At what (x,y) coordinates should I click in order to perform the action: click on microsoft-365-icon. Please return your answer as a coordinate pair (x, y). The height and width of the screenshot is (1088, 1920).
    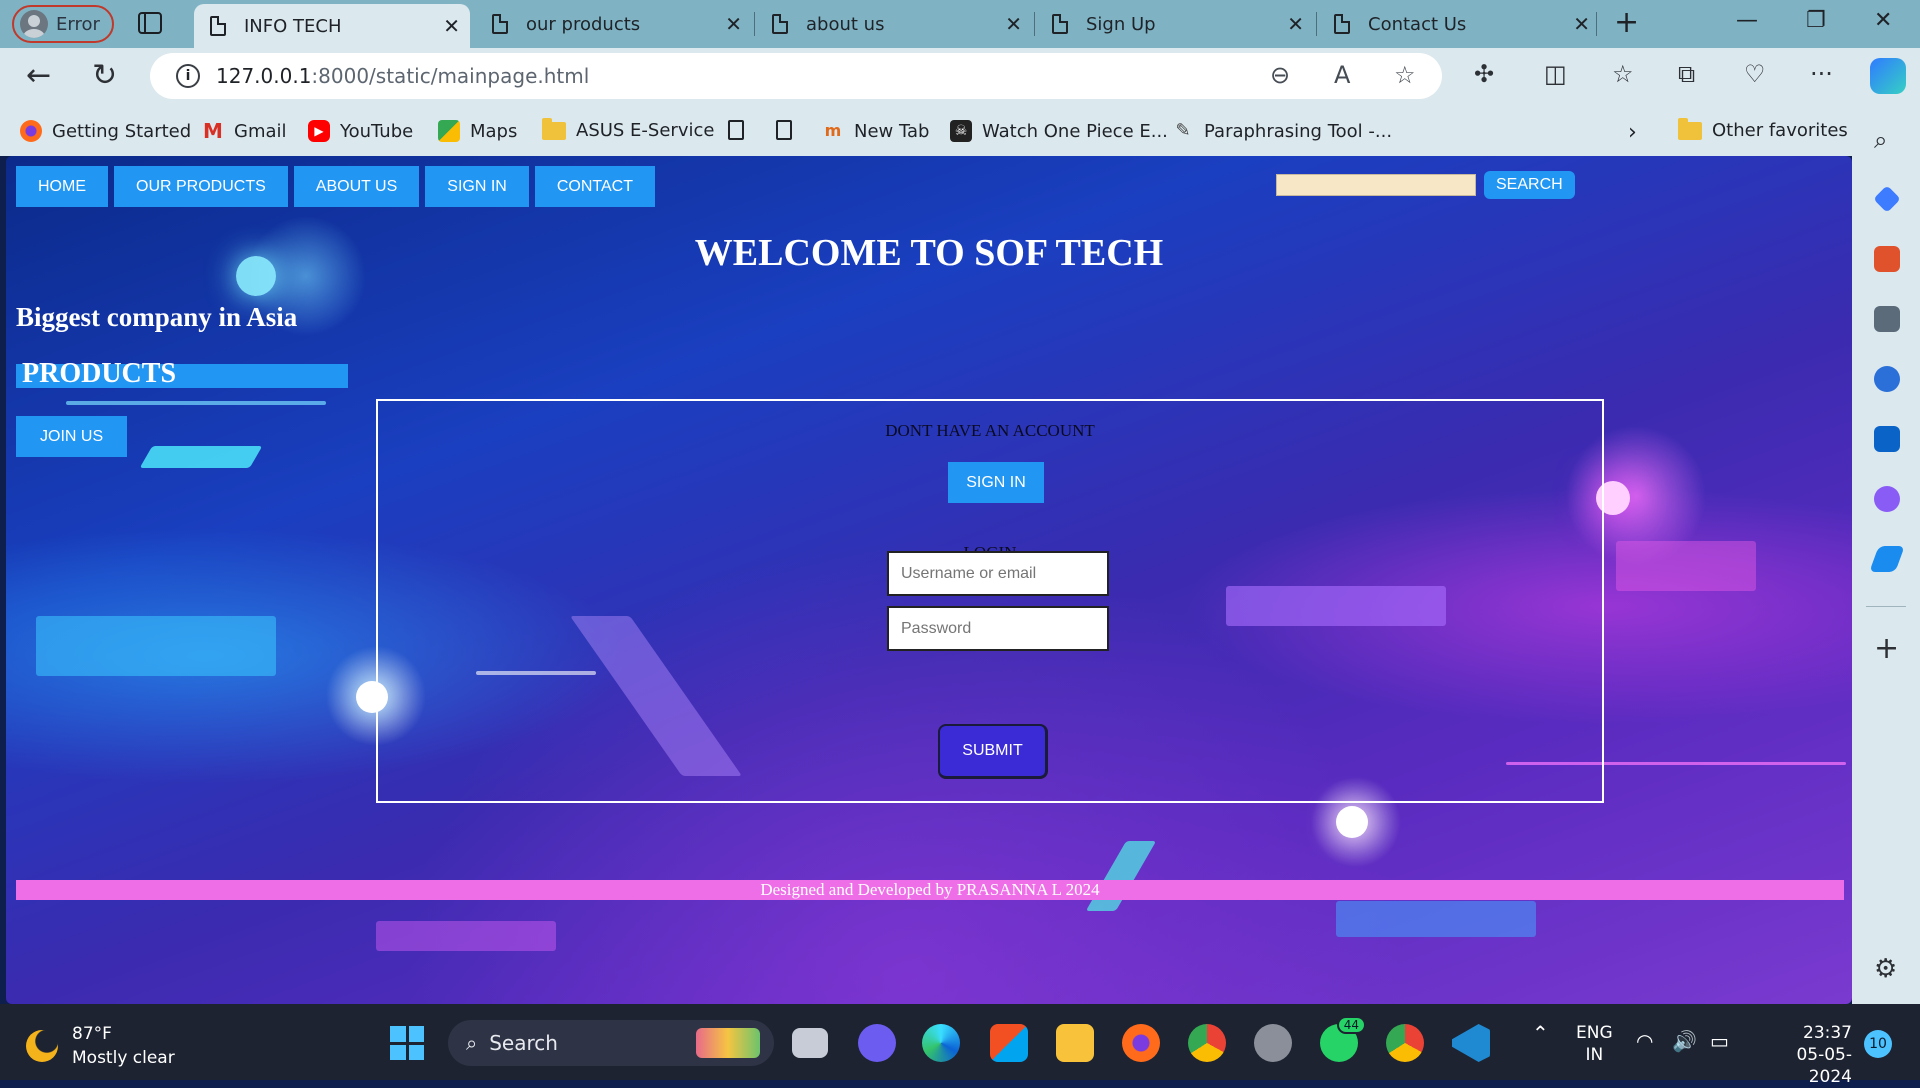
    Looking at the image, I should click on (1887, 379).